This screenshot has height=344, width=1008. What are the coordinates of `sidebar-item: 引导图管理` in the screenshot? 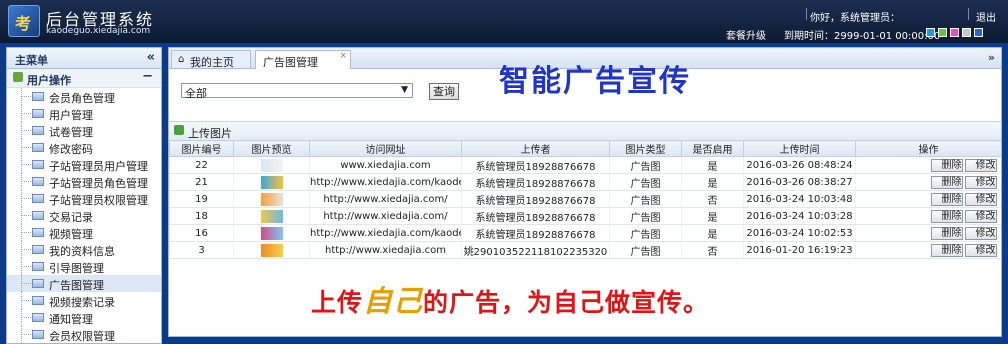 It's located at (84, 266).